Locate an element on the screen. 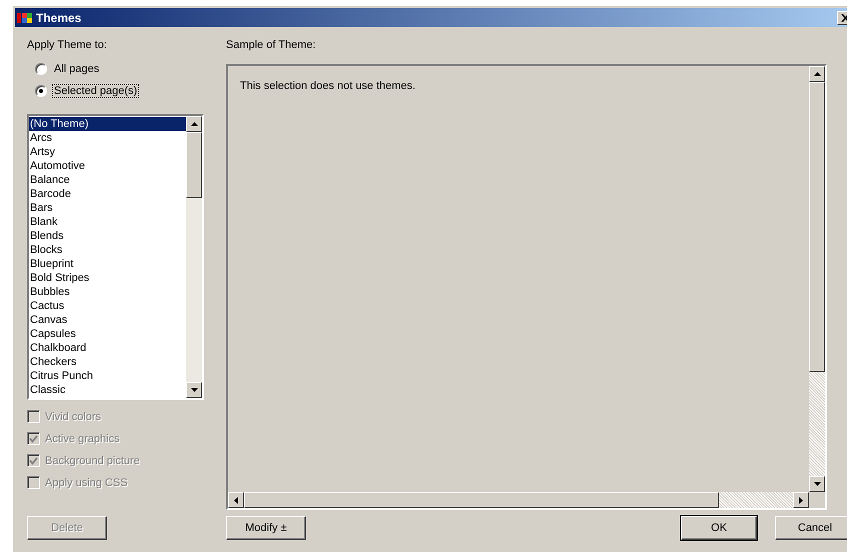  checkbox-label: Active graphics is located at coordinates (82, 438).